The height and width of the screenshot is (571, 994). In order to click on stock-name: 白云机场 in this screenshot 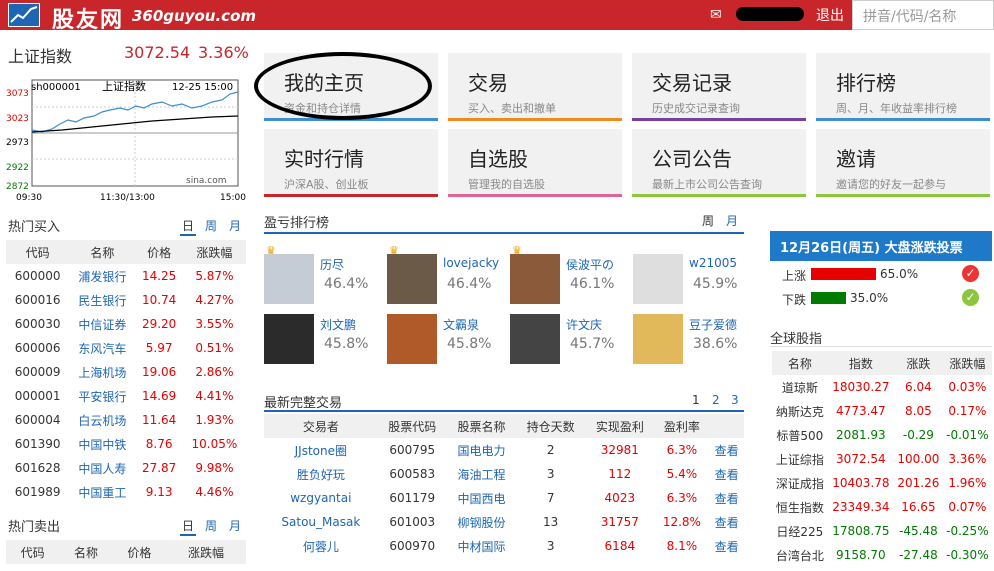, I will do `click(102, 420)`.